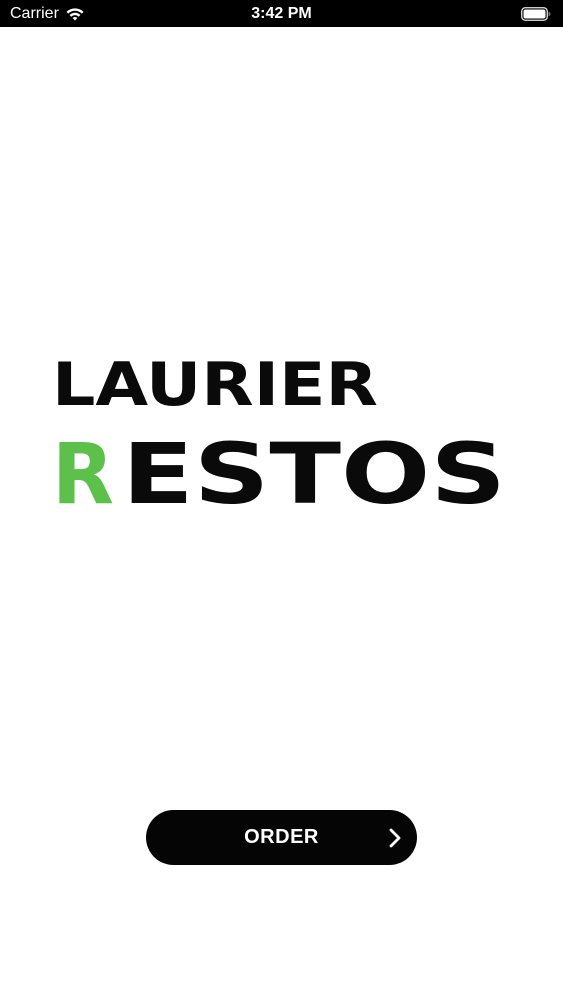  Describe the element at coordinates (215, 387) in the screenshot. I see `logo-line-laurier: LAURIER` at that location.